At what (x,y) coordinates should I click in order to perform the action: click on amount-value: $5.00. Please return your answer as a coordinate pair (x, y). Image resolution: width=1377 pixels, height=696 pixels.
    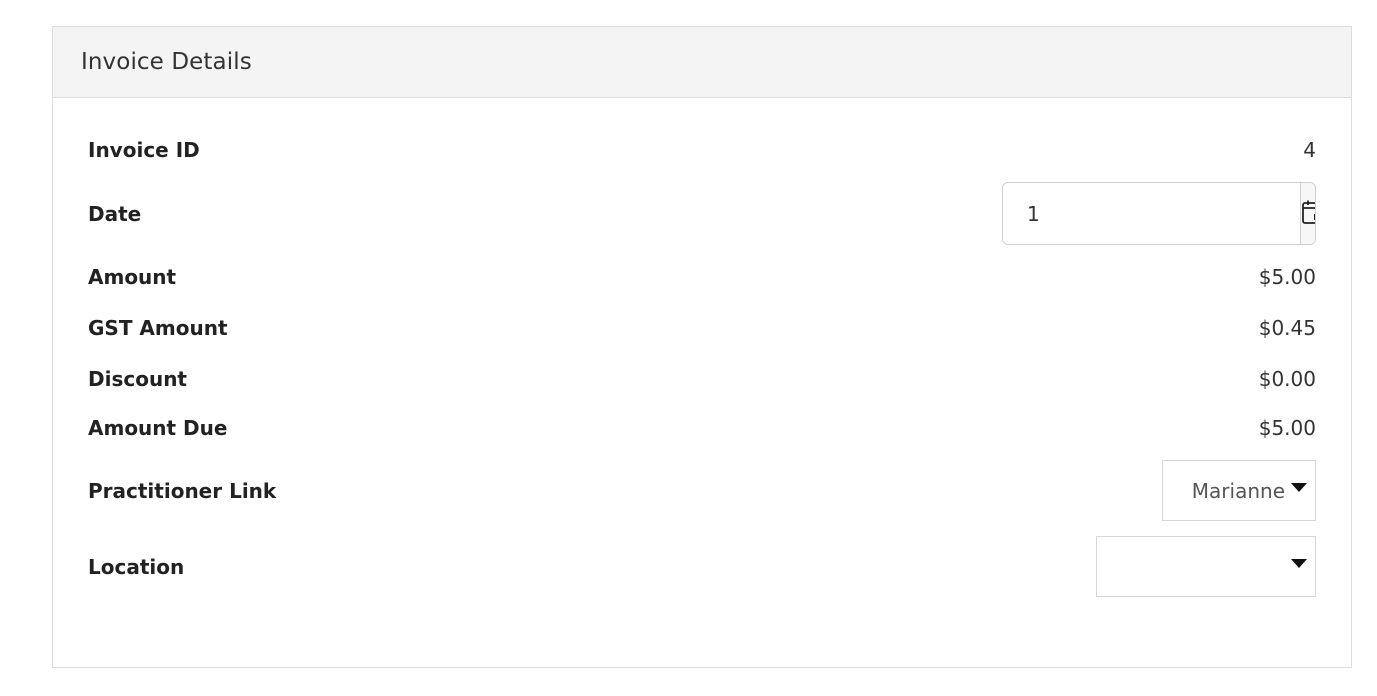
    Looking at the image, I should click on (1287, 277).